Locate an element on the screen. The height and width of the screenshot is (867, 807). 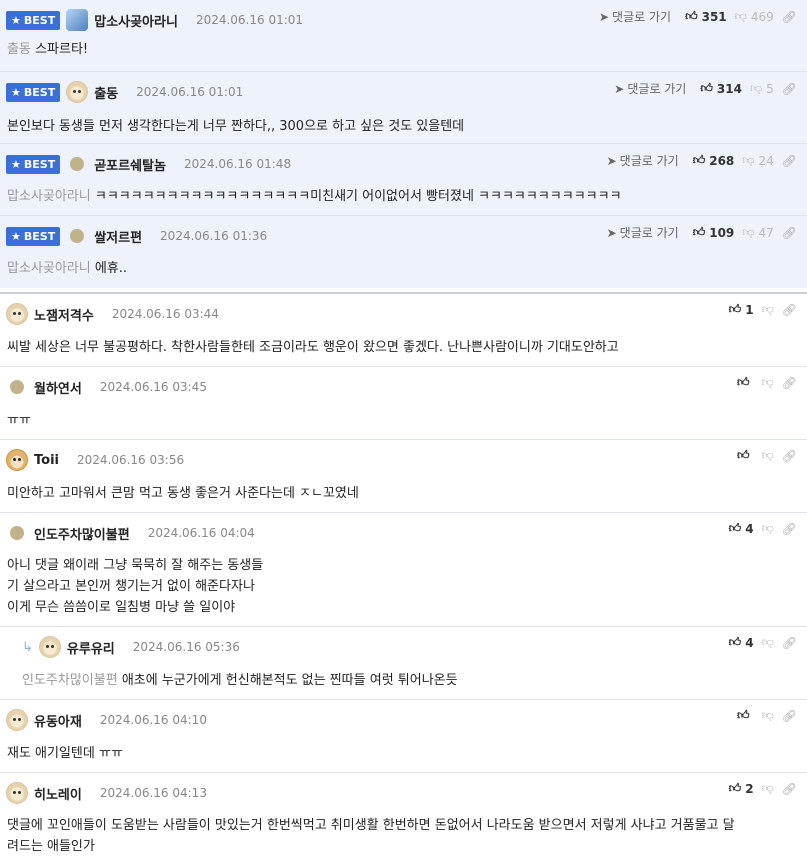
nickname: 인도주차많이불편 is located at coordinates (82, 533).